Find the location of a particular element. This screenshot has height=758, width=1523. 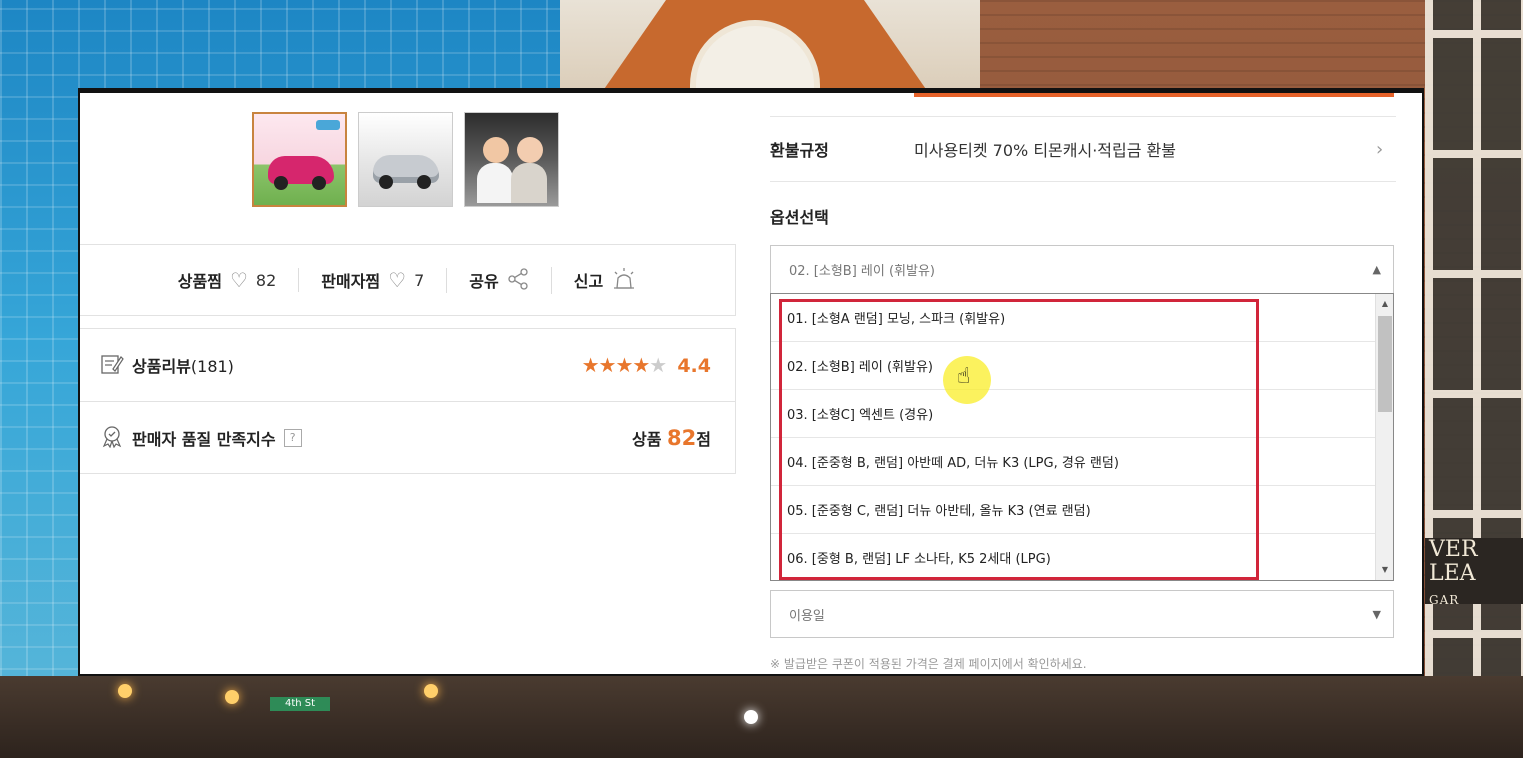

star-rating: ★★★★★ is located at coordinates (624, 365).